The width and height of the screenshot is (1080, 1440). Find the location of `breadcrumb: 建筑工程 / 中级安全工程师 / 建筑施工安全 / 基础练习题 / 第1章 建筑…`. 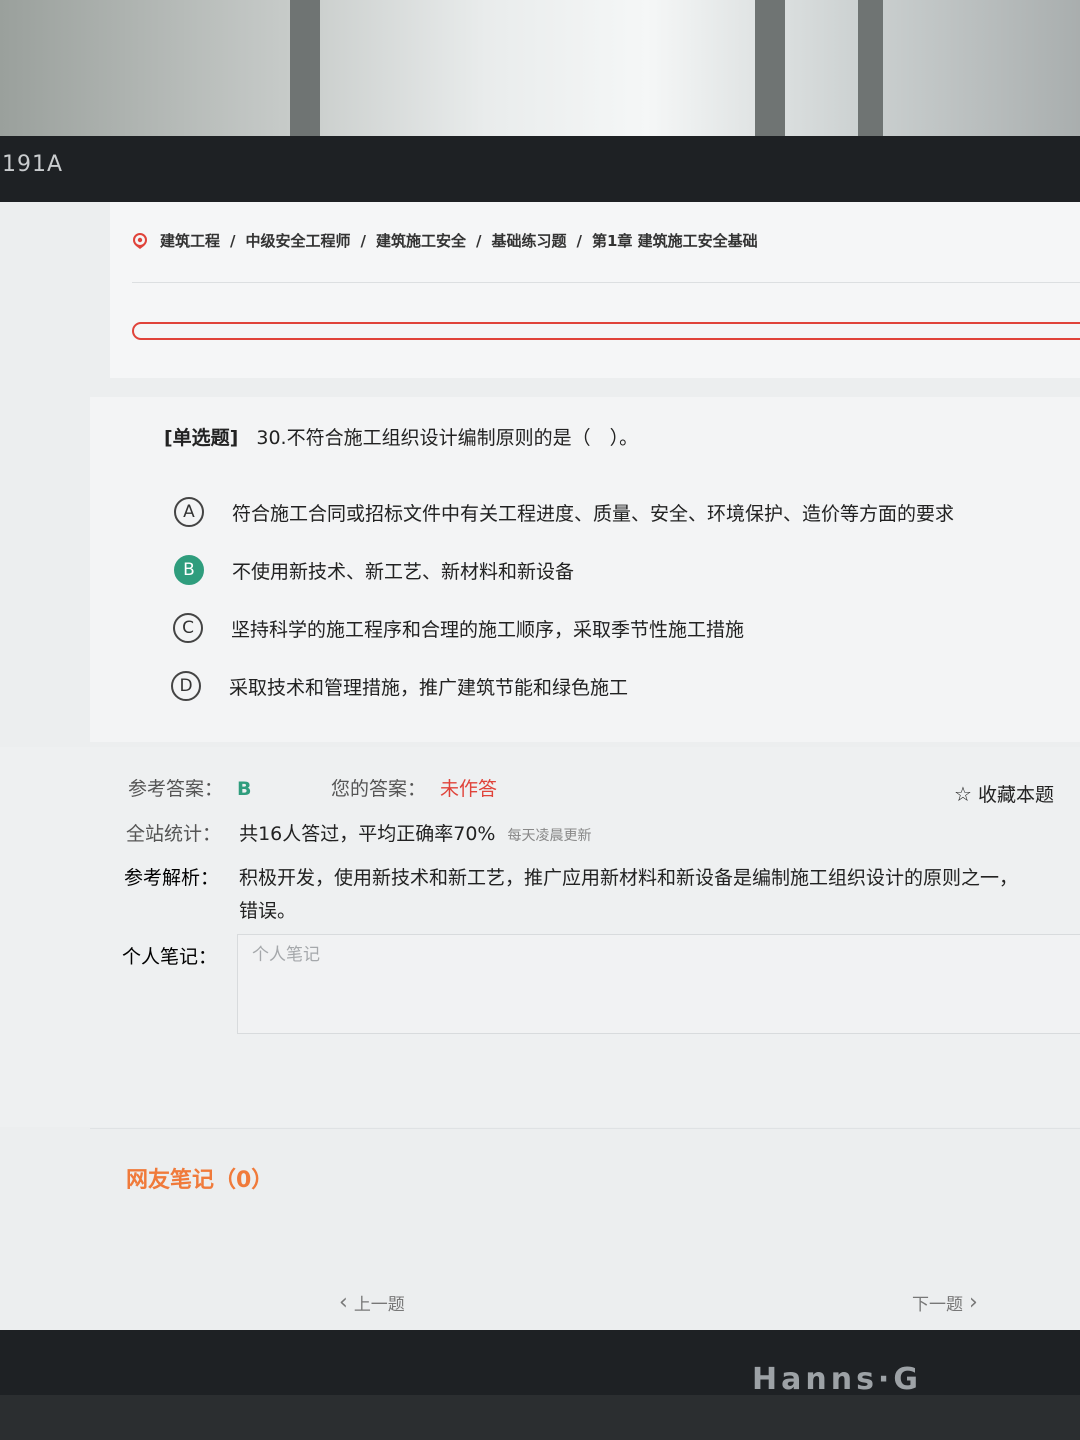

breadcrumb: 建筑工程 / 中级安全工程师 / 建筑施工安全 / 基础练习题 / 第1章 建筑… is located at coordinates (445, 240).